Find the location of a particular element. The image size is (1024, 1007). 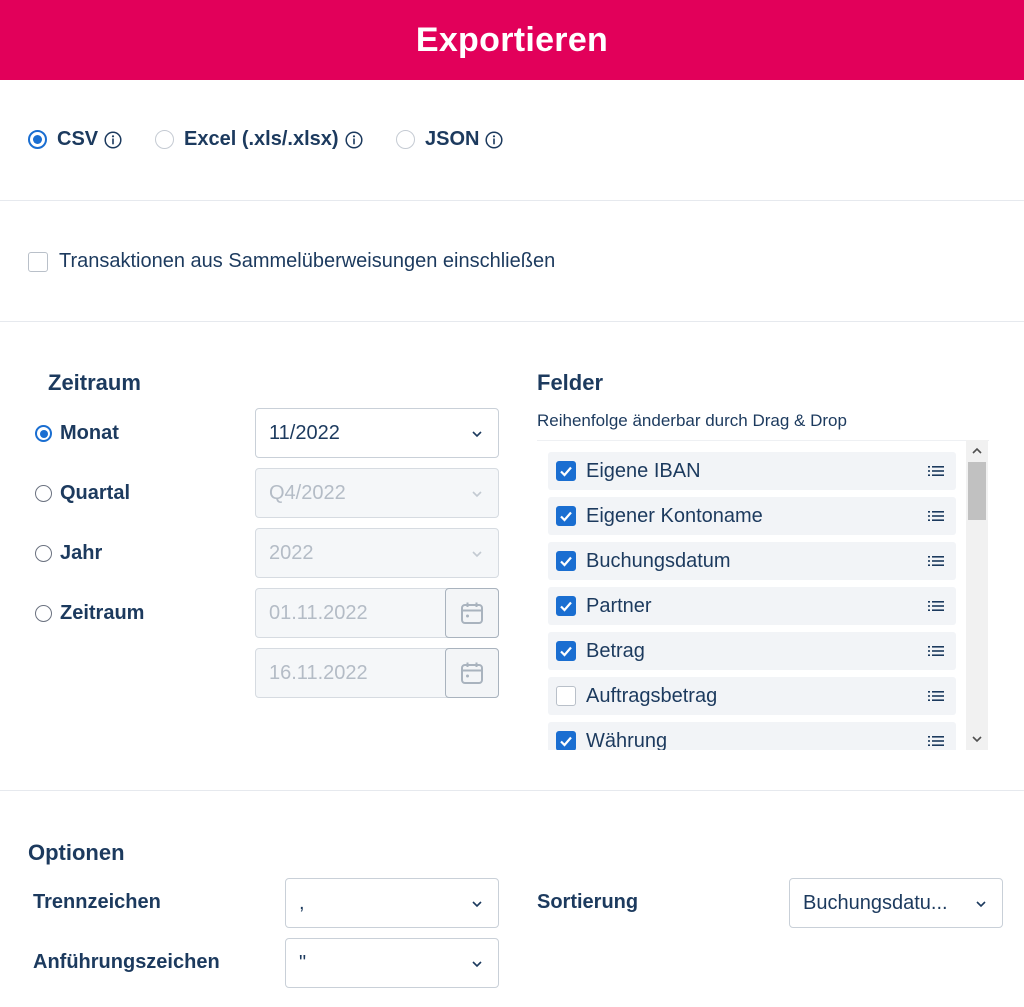

date-from-picker-button is located at coordinates (472, 613).